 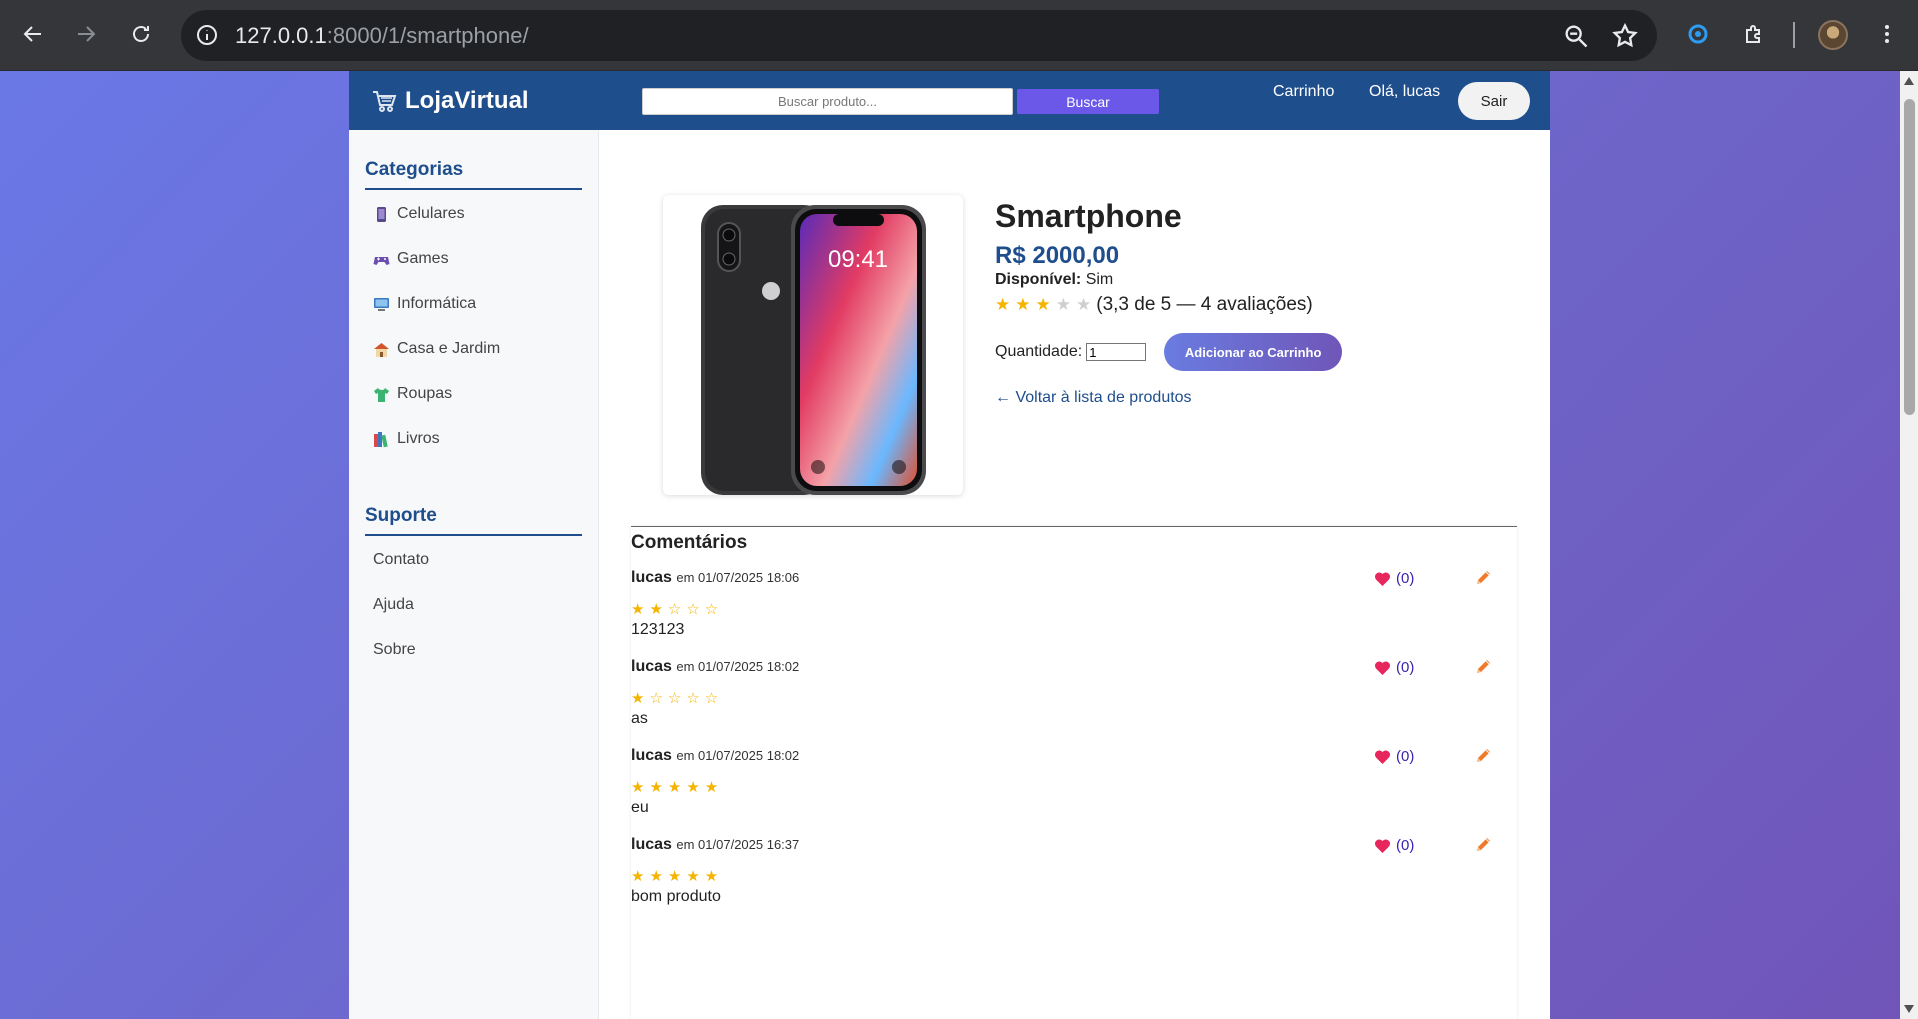 I want to click on bookmark-star-icon, so click(x=1625, y=36).